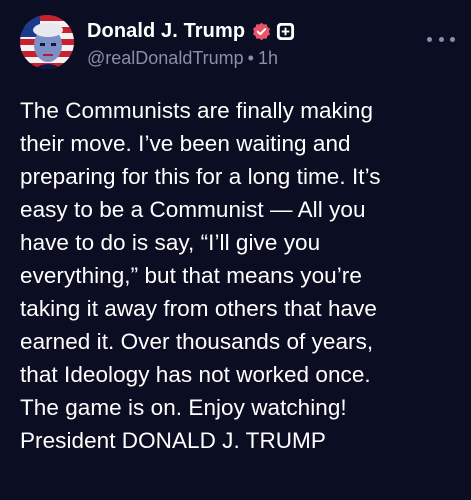 This screenshot has width=471, height=500. Describe the element at coordinates (165, 58) in the screenshot. I see `author-handle: @realDonaldTrump` at that location.